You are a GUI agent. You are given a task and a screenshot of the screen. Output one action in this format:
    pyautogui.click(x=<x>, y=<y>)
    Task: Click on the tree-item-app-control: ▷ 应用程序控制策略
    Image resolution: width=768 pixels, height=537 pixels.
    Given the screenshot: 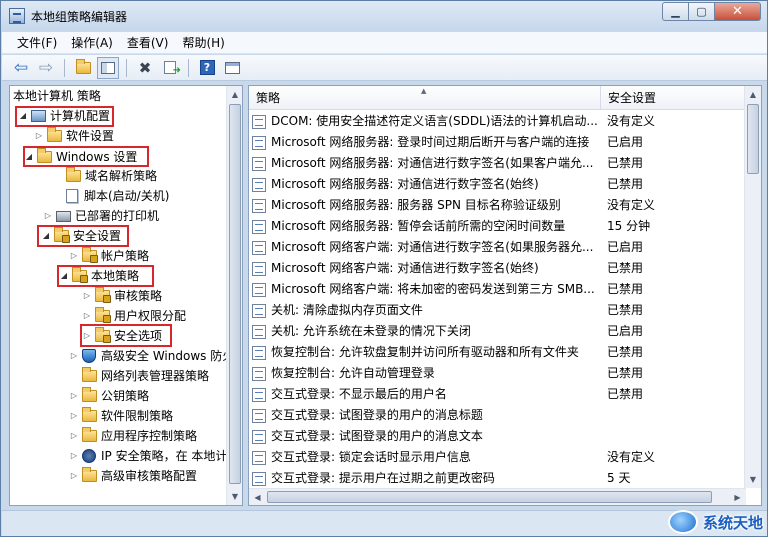 What is the action you would take?
    pyautogui.click(x=133, y=436)
    